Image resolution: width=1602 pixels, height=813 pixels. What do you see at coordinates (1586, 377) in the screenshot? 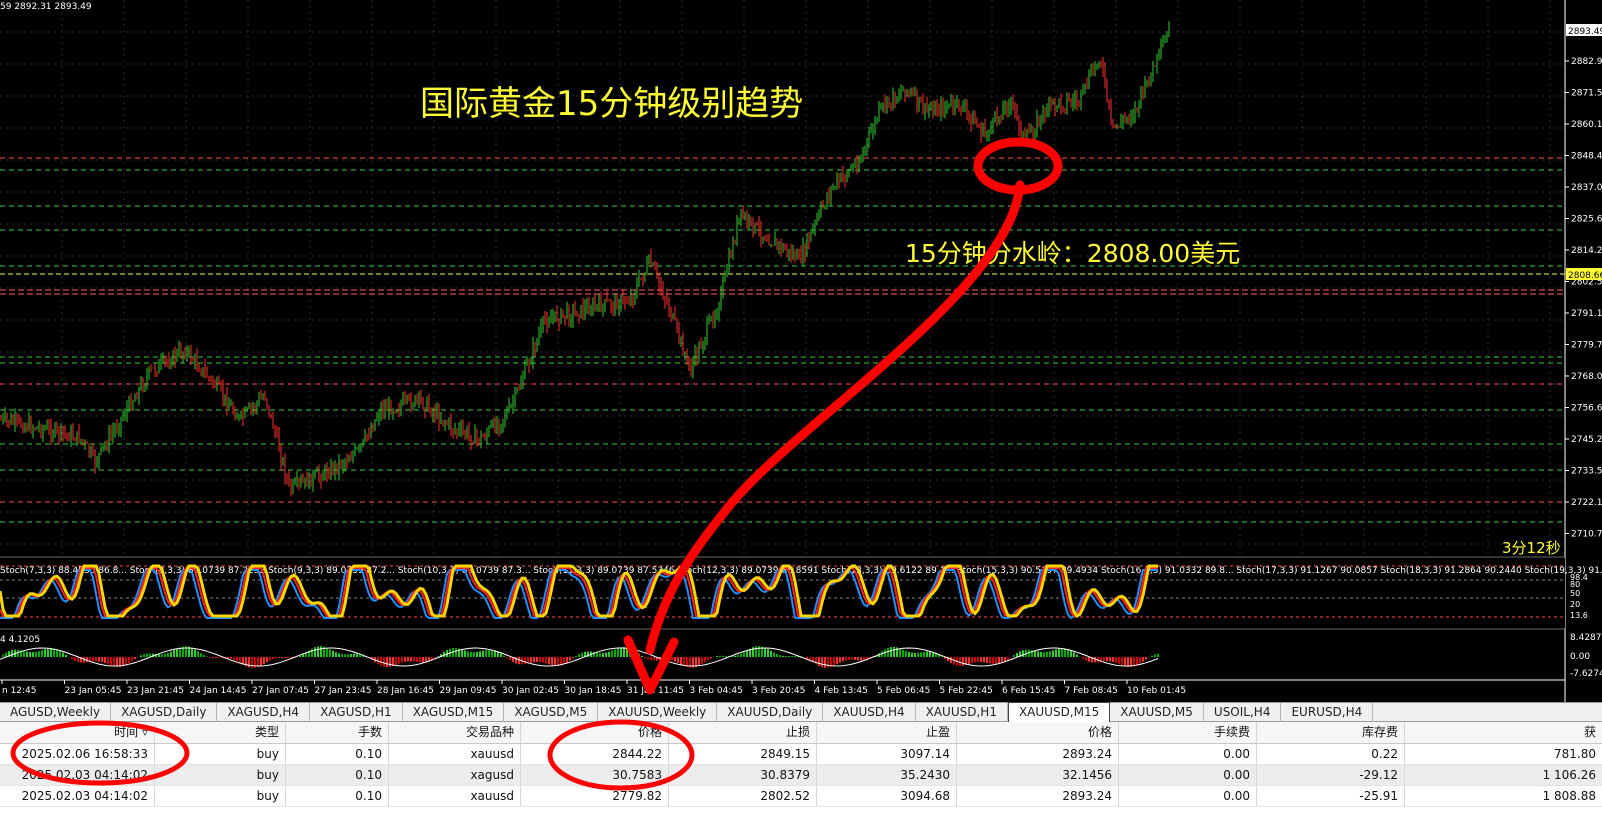
I see `price-tick-label: 2768.00` at bounding box center [1586, 377].